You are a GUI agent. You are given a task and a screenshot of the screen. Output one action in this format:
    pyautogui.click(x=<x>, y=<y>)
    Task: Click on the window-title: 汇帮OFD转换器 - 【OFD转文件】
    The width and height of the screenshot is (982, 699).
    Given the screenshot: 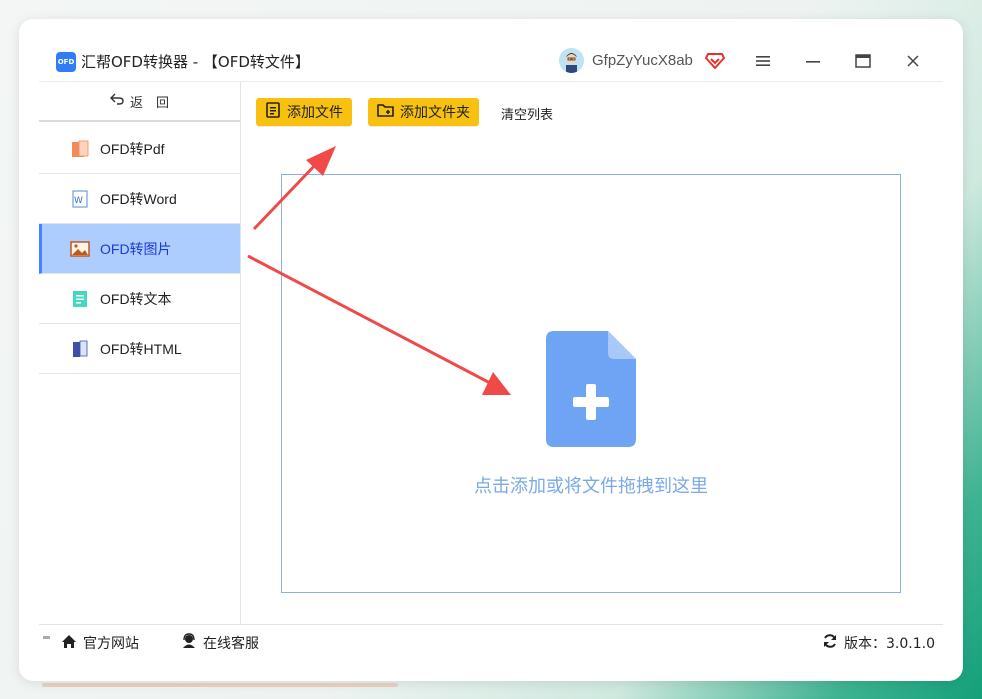 What is the action you would take?
    pyautogui.click(x=195, y=62)
    